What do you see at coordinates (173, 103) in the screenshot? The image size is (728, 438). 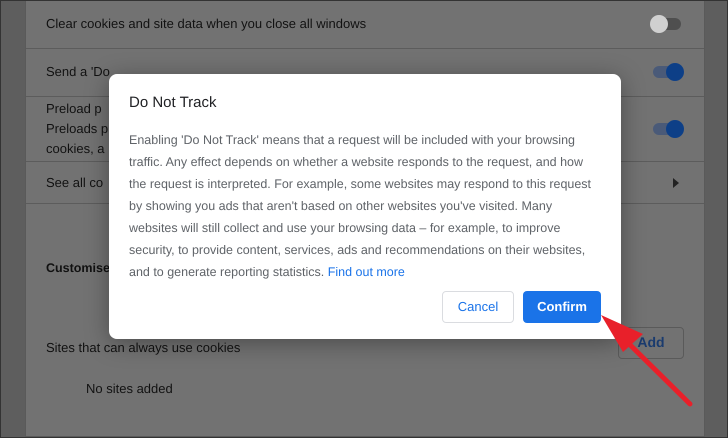 I see `dialog-title: Do Not Track` at bounding box center [173, 103].